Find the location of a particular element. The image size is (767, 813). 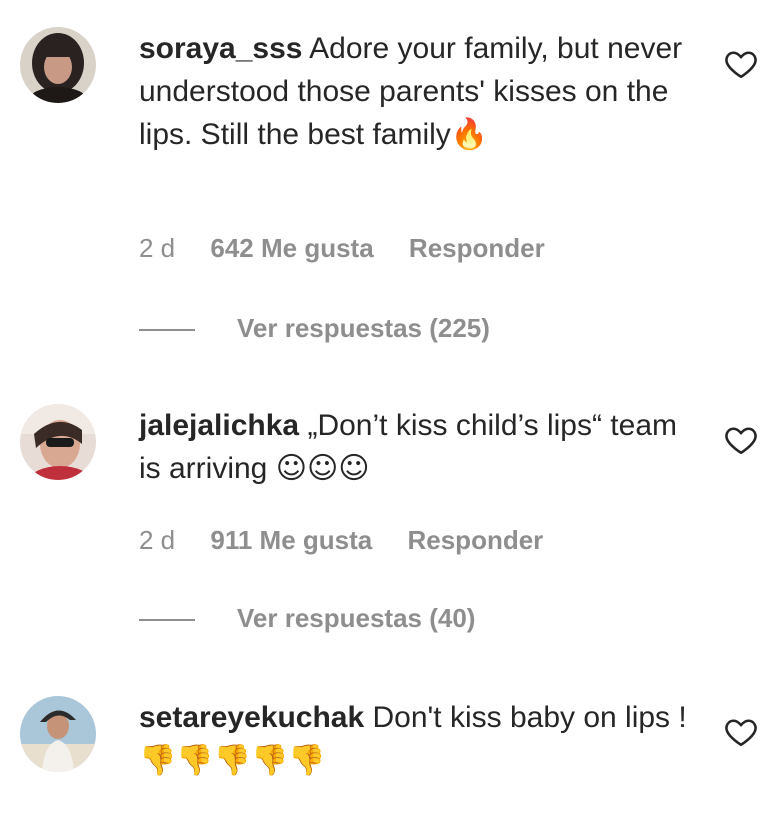

comment-body: Don't kiss baby on lips ! is located at coordinates (529, 717).